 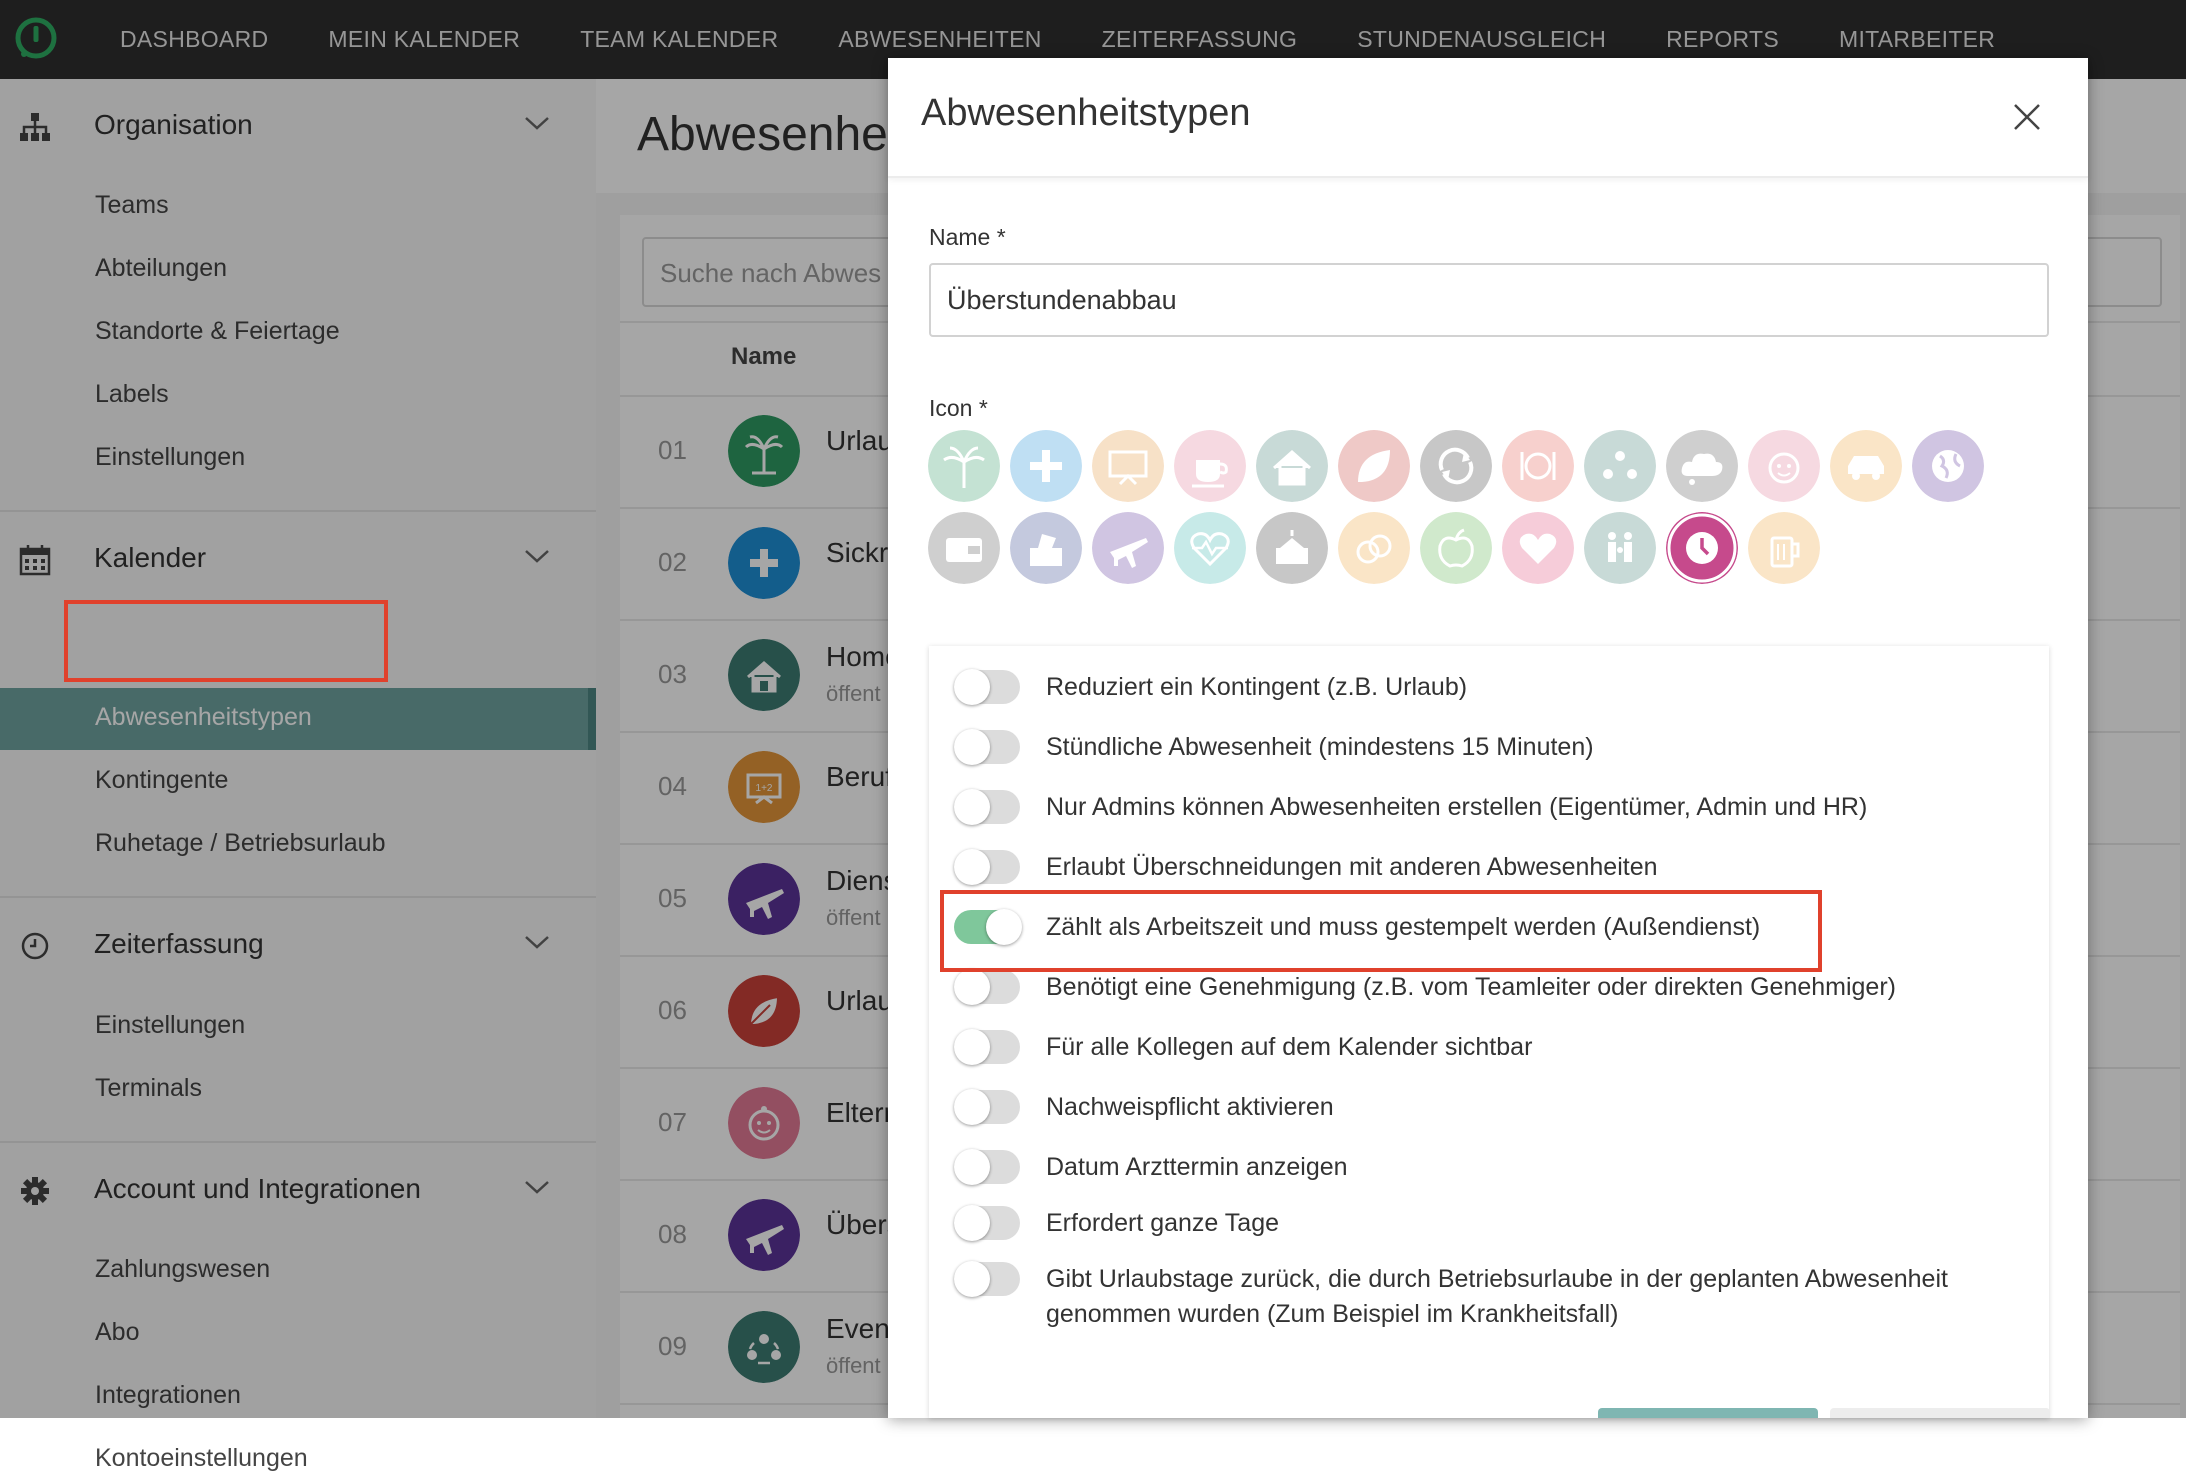 I want to click on cloud-icon, so click(x=1702, y=466).